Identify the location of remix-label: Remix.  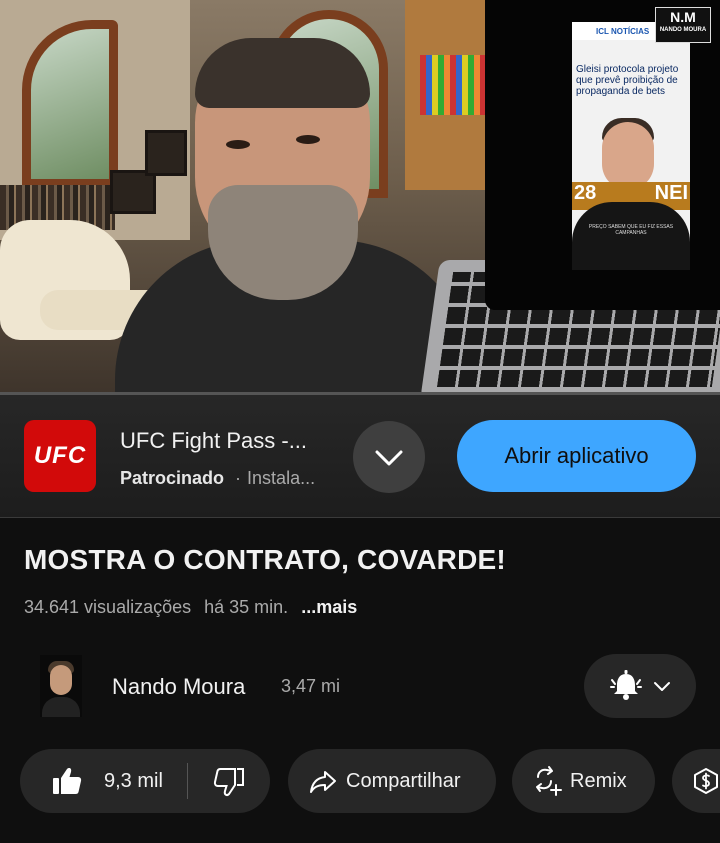
(598, 781).